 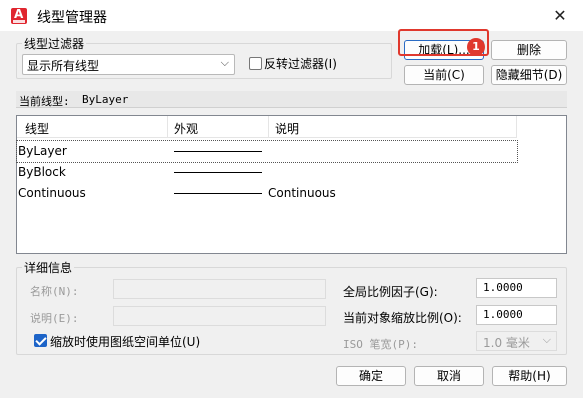 What do you see at coordinates (40, 340) in the screenshot?
I see `paper-space-units-checkbox` at bounding box center [40, 340].